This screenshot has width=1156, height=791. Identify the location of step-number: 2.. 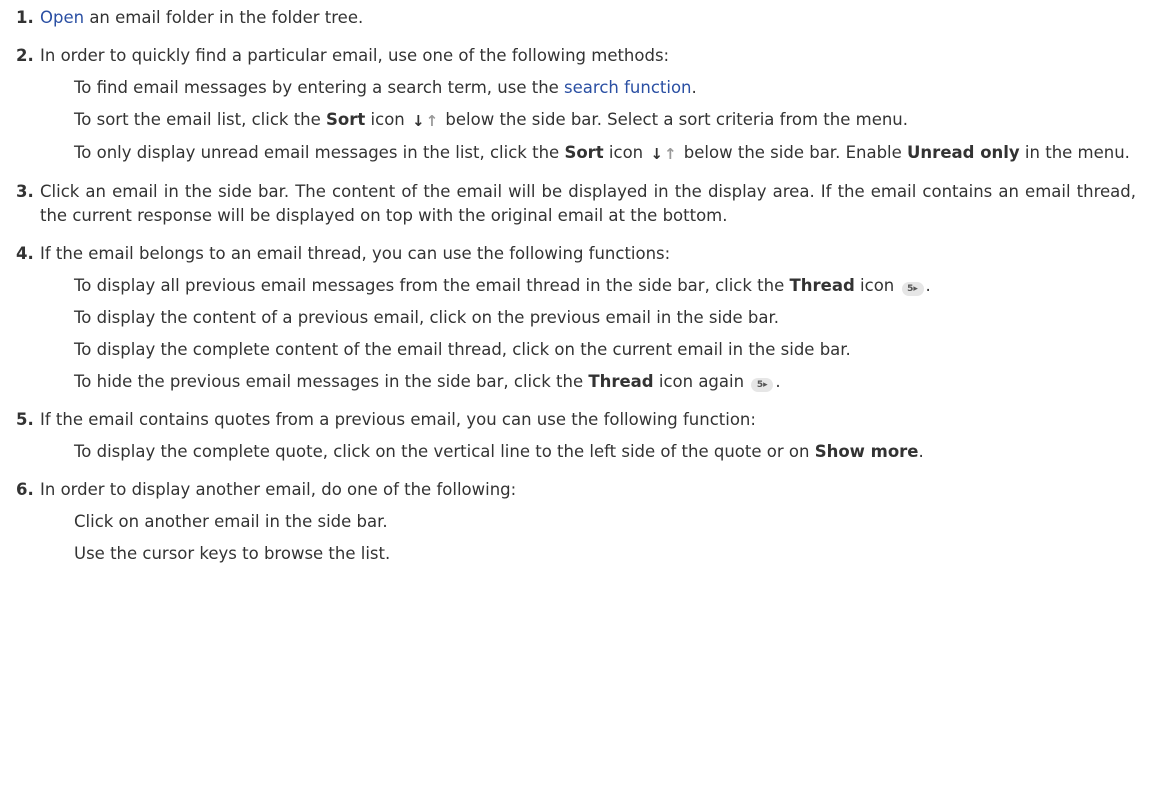
(25, 55).